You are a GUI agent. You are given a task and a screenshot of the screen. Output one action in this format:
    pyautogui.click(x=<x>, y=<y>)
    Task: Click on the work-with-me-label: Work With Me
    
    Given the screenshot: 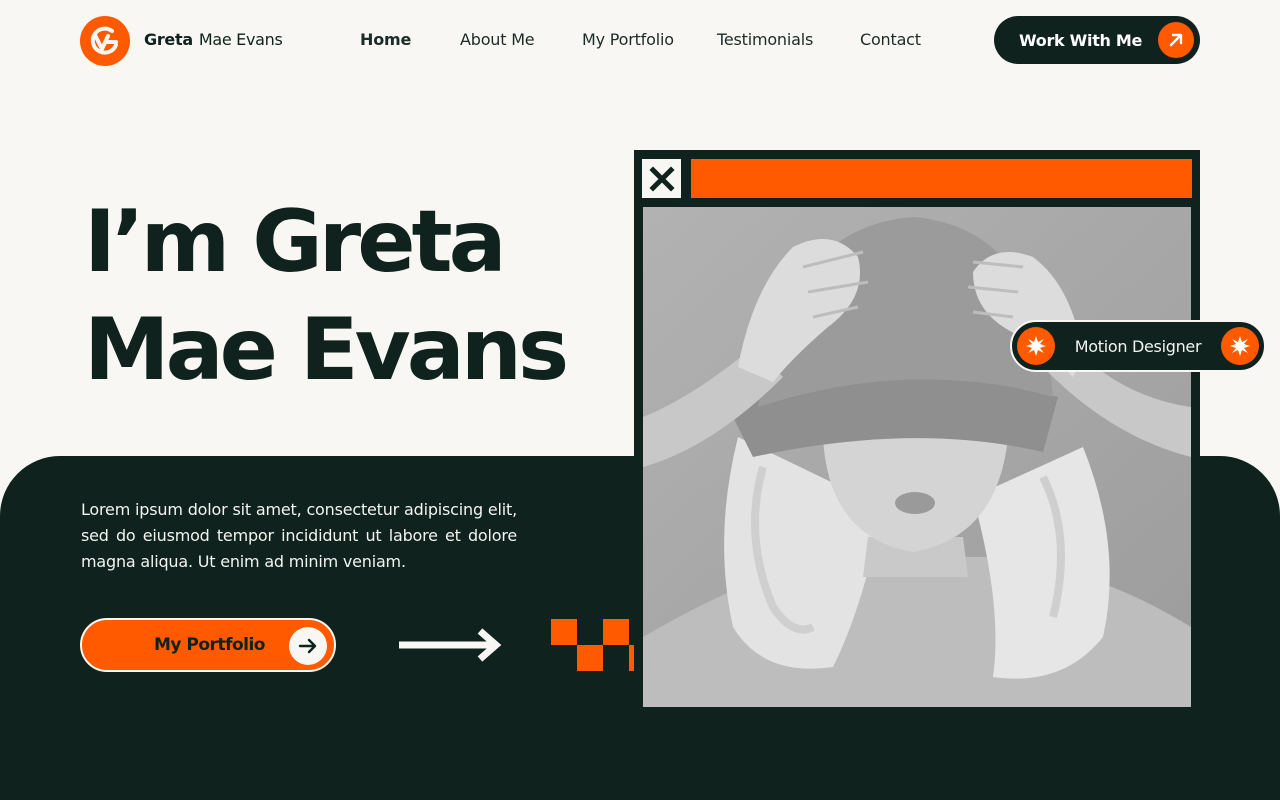 What is the action you would take?
    pyautogui.click(x=1081, y=40)
    